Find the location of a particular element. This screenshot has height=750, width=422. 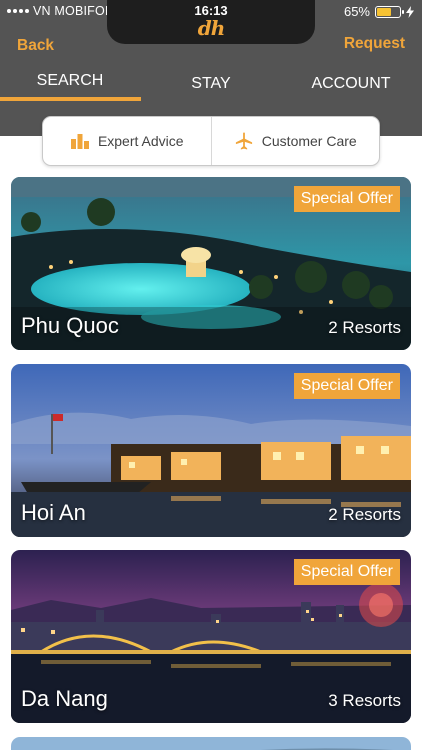

tab-stay: STAY is located at coordinates (211, 87).